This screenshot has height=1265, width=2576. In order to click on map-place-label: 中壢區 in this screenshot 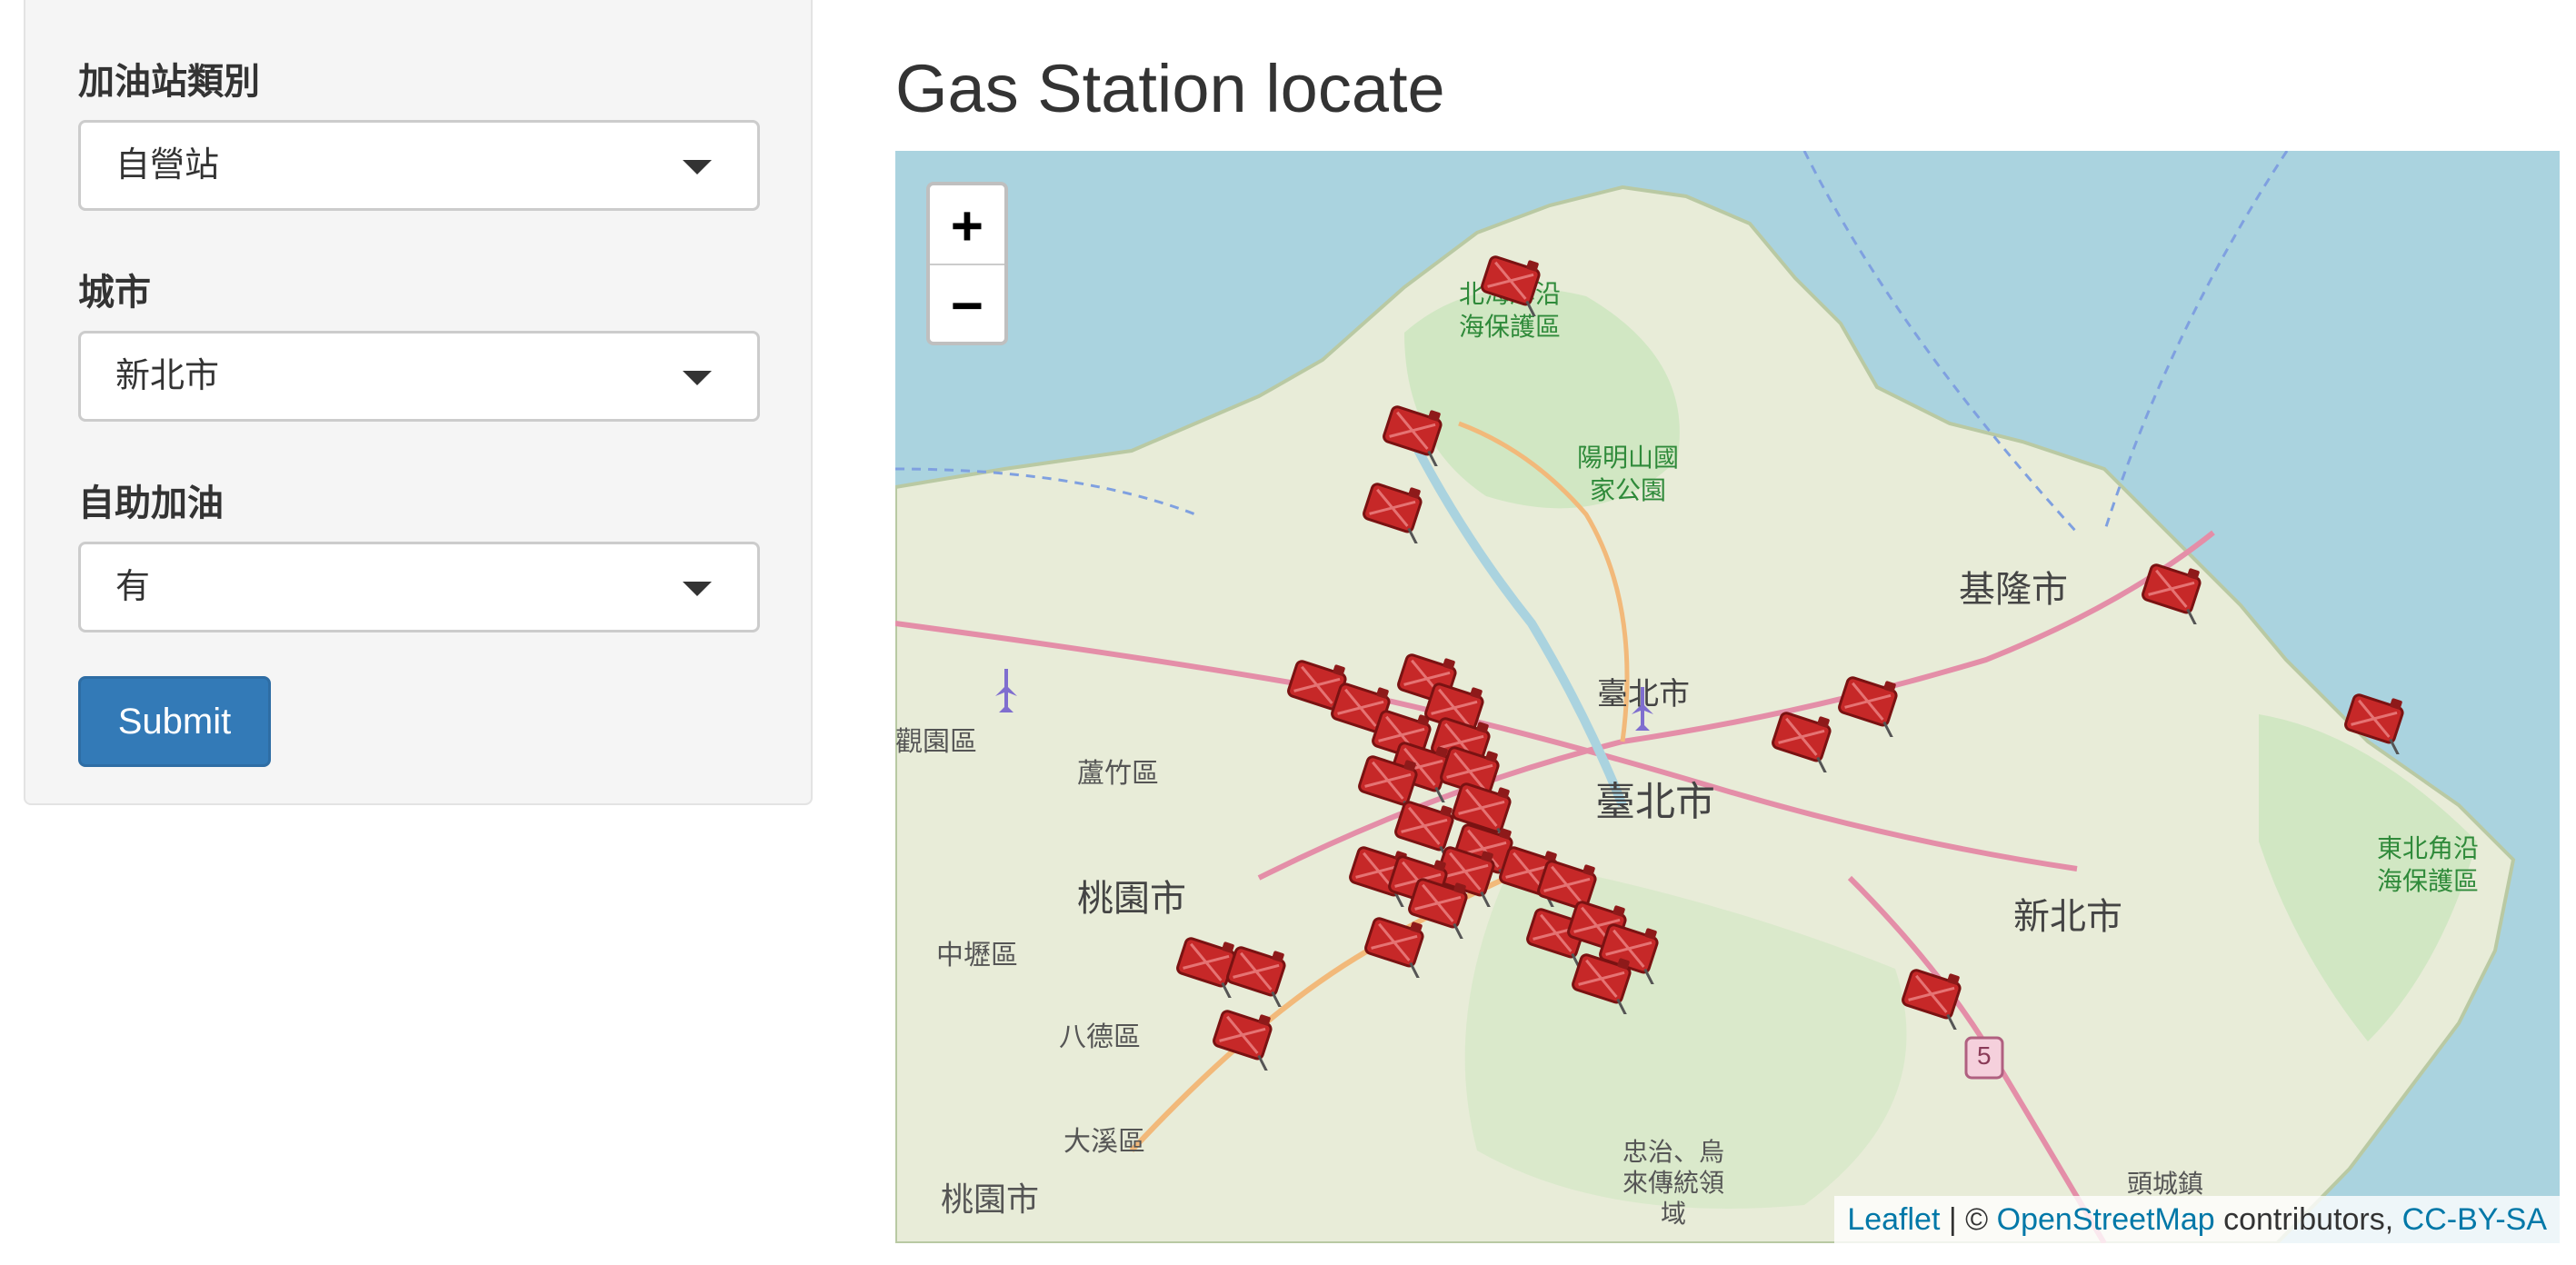, I will do `click(977, 956)`.